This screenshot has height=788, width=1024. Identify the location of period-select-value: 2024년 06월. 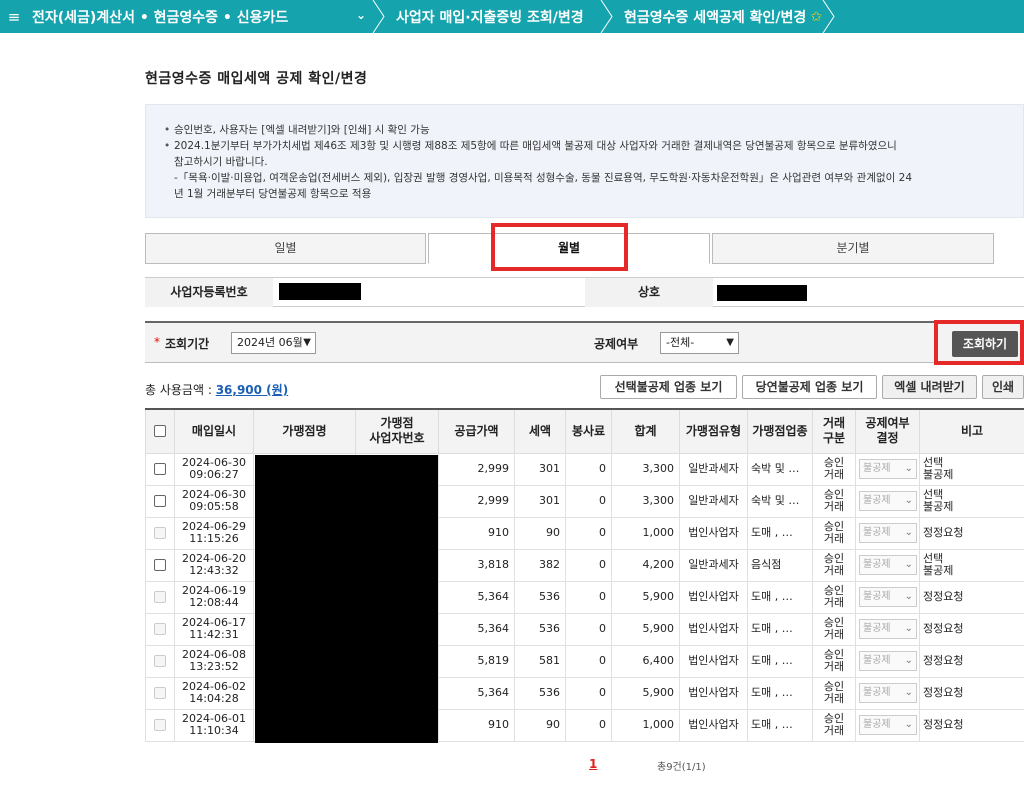
(270, 342).